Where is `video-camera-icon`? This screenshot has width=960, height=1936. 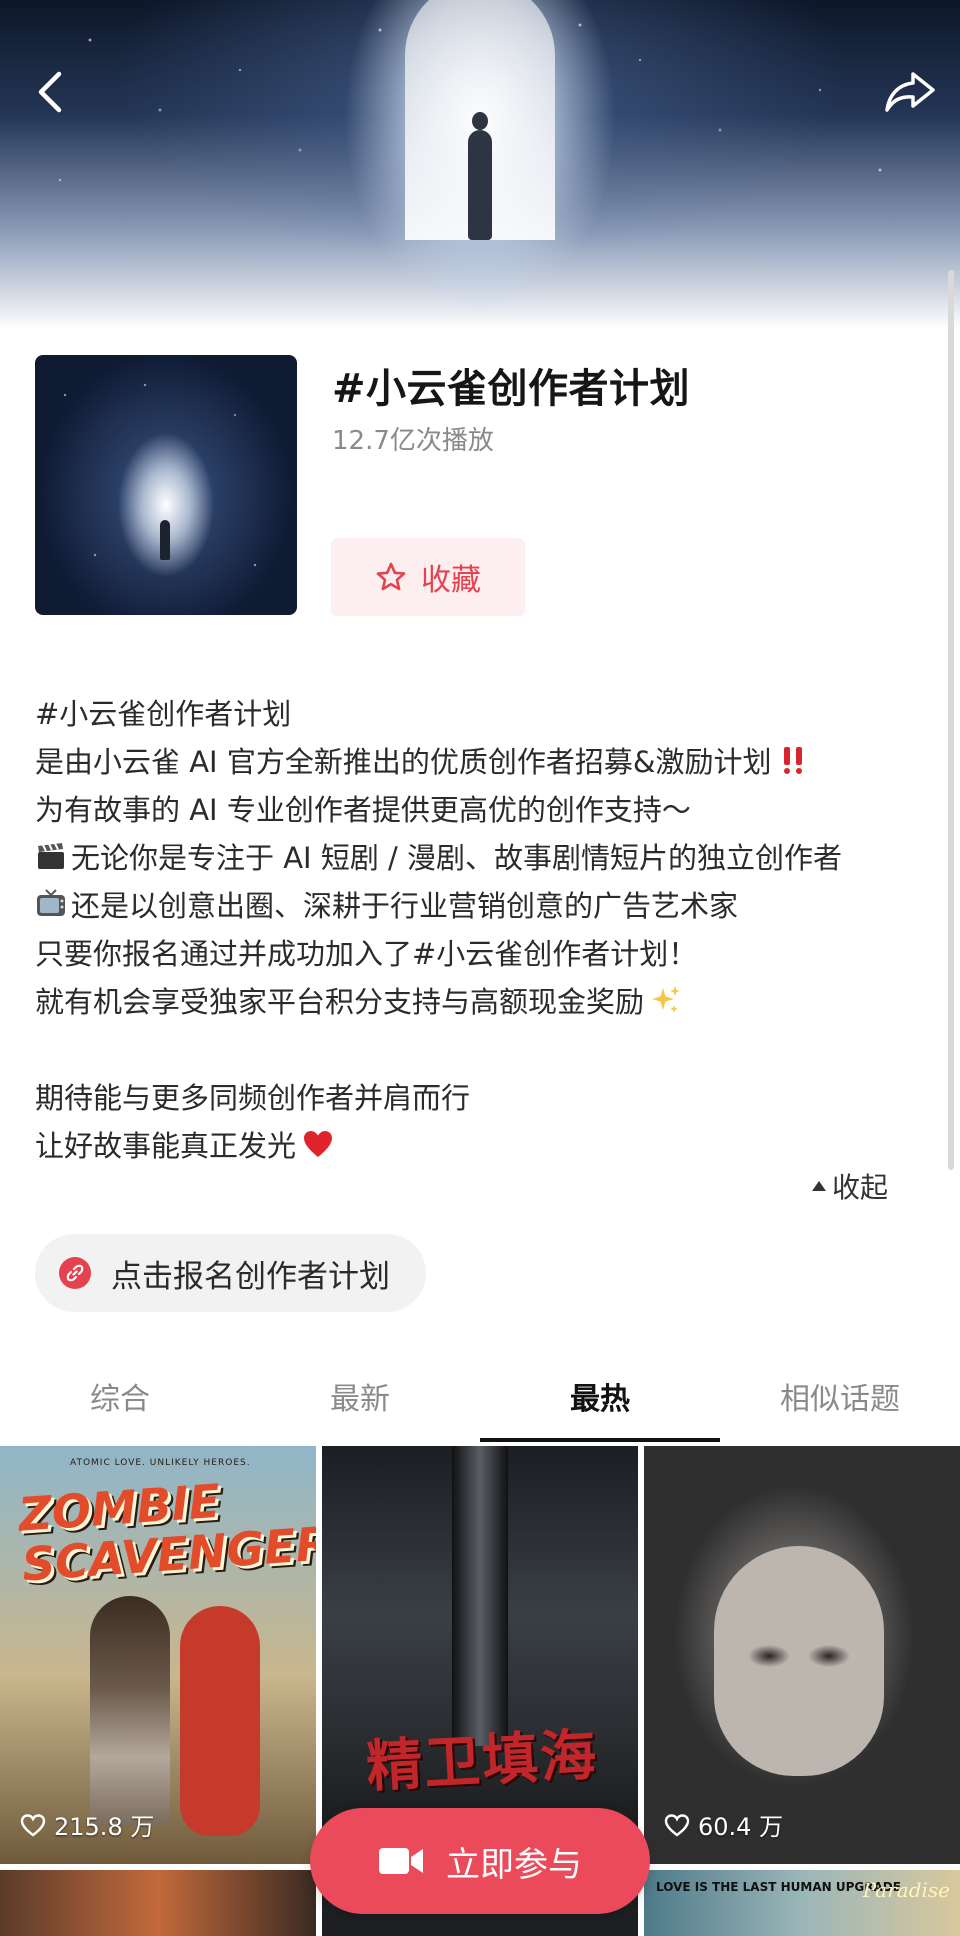
video-camera-icon is located at coordinates (401, 1861).